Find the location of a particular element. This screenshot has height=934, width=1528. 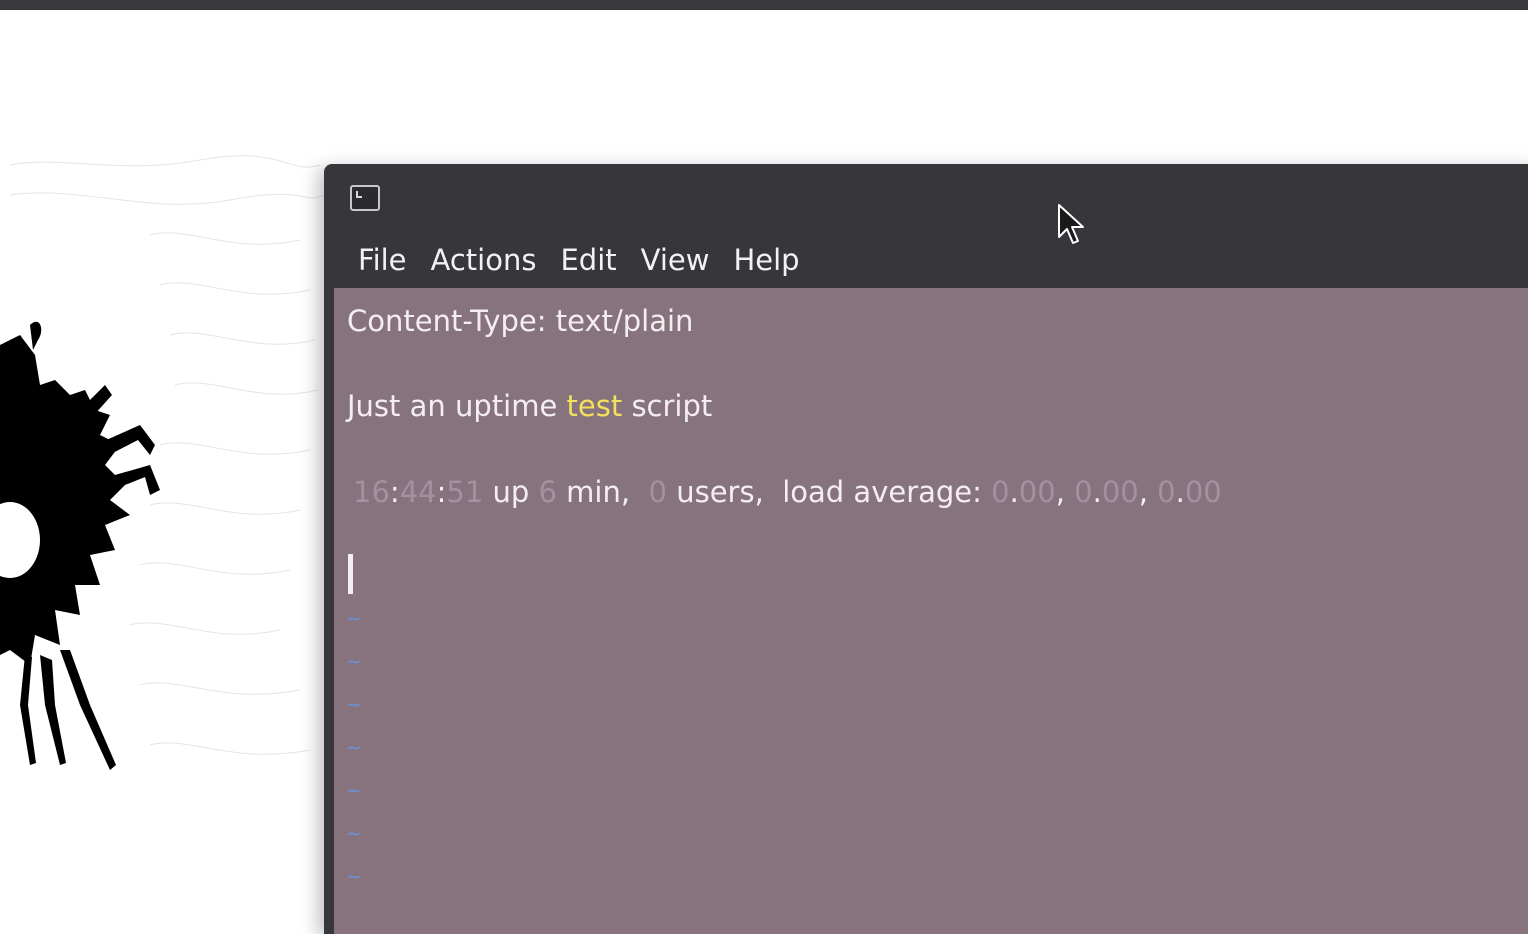

text-segment: Just an uptime is located at coordinates (457, 406).